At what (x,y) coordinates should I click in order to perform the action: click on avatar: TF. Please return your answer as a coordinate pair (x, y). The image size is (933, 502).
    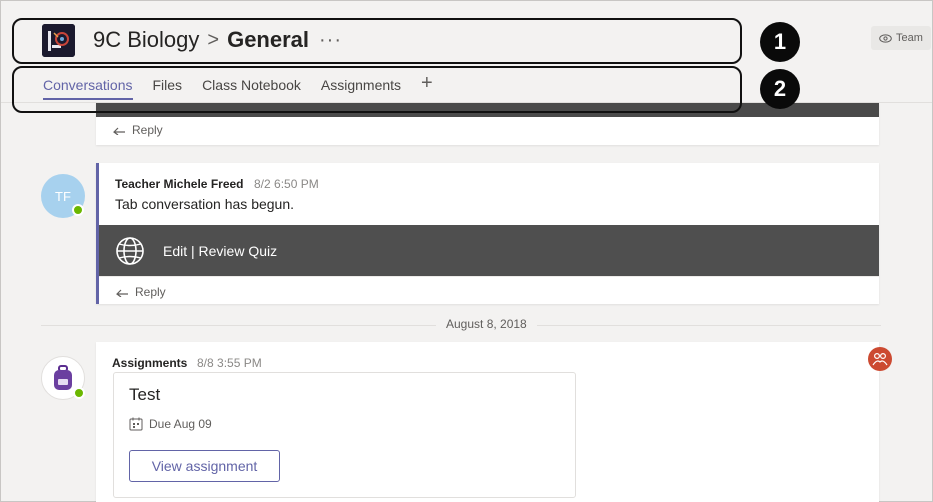
    Looking at the image, I should click on (63, 196).